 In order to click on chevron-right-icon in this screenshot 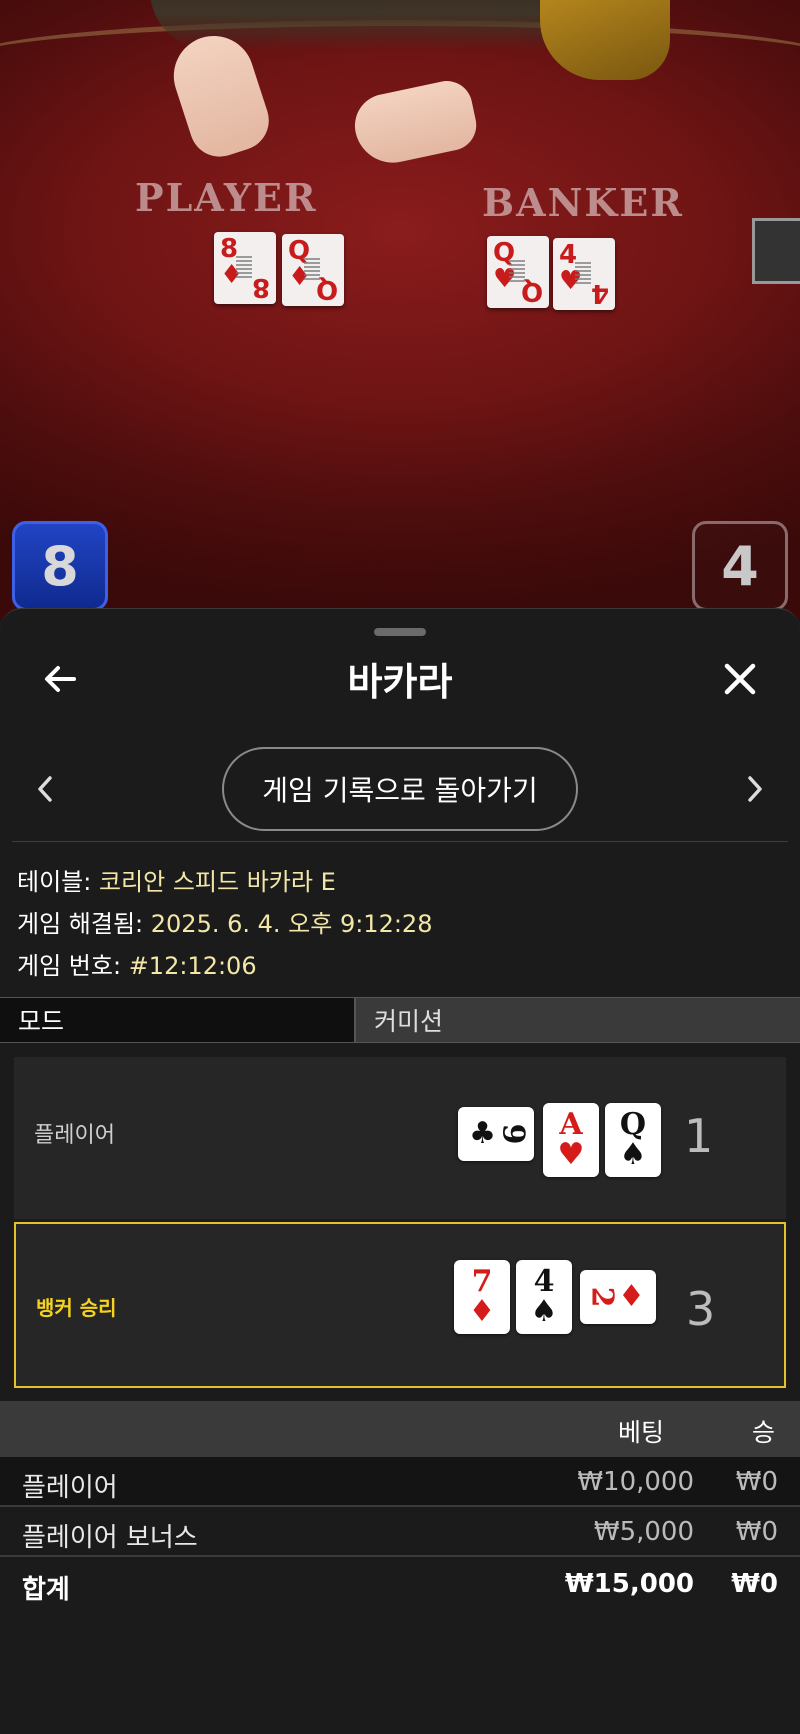, I will do `click(755, 789)`.